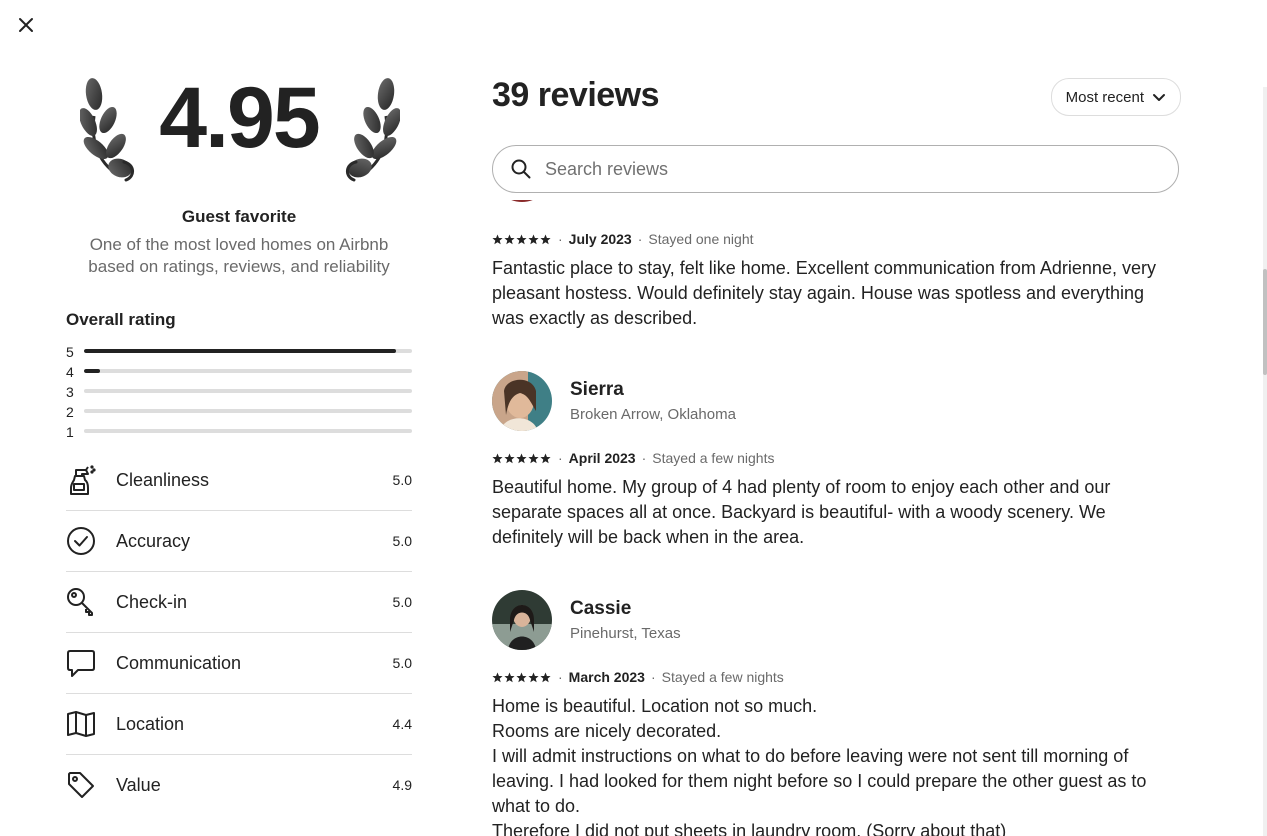  I want to click on close-icon, so click(26, 25).